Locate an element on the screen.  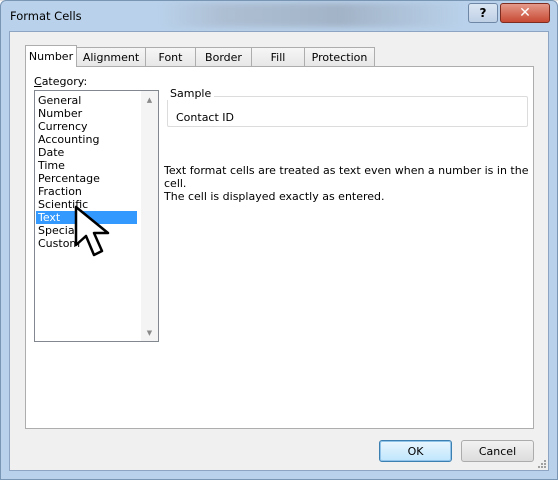
category-item-general: General is located at coordinates (86, 100).